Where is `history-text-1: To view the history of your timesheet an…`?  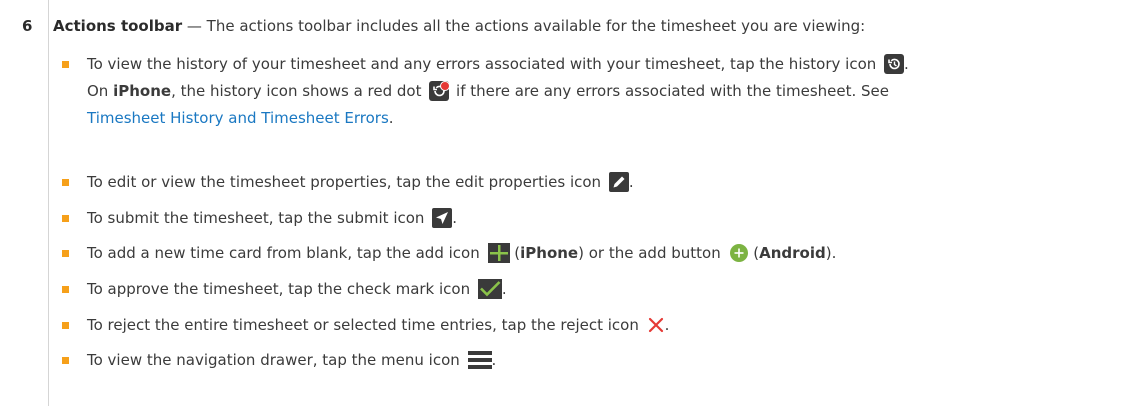 history-text-1: To view the history of your timesheet an… is located at coordinates (482, 64).